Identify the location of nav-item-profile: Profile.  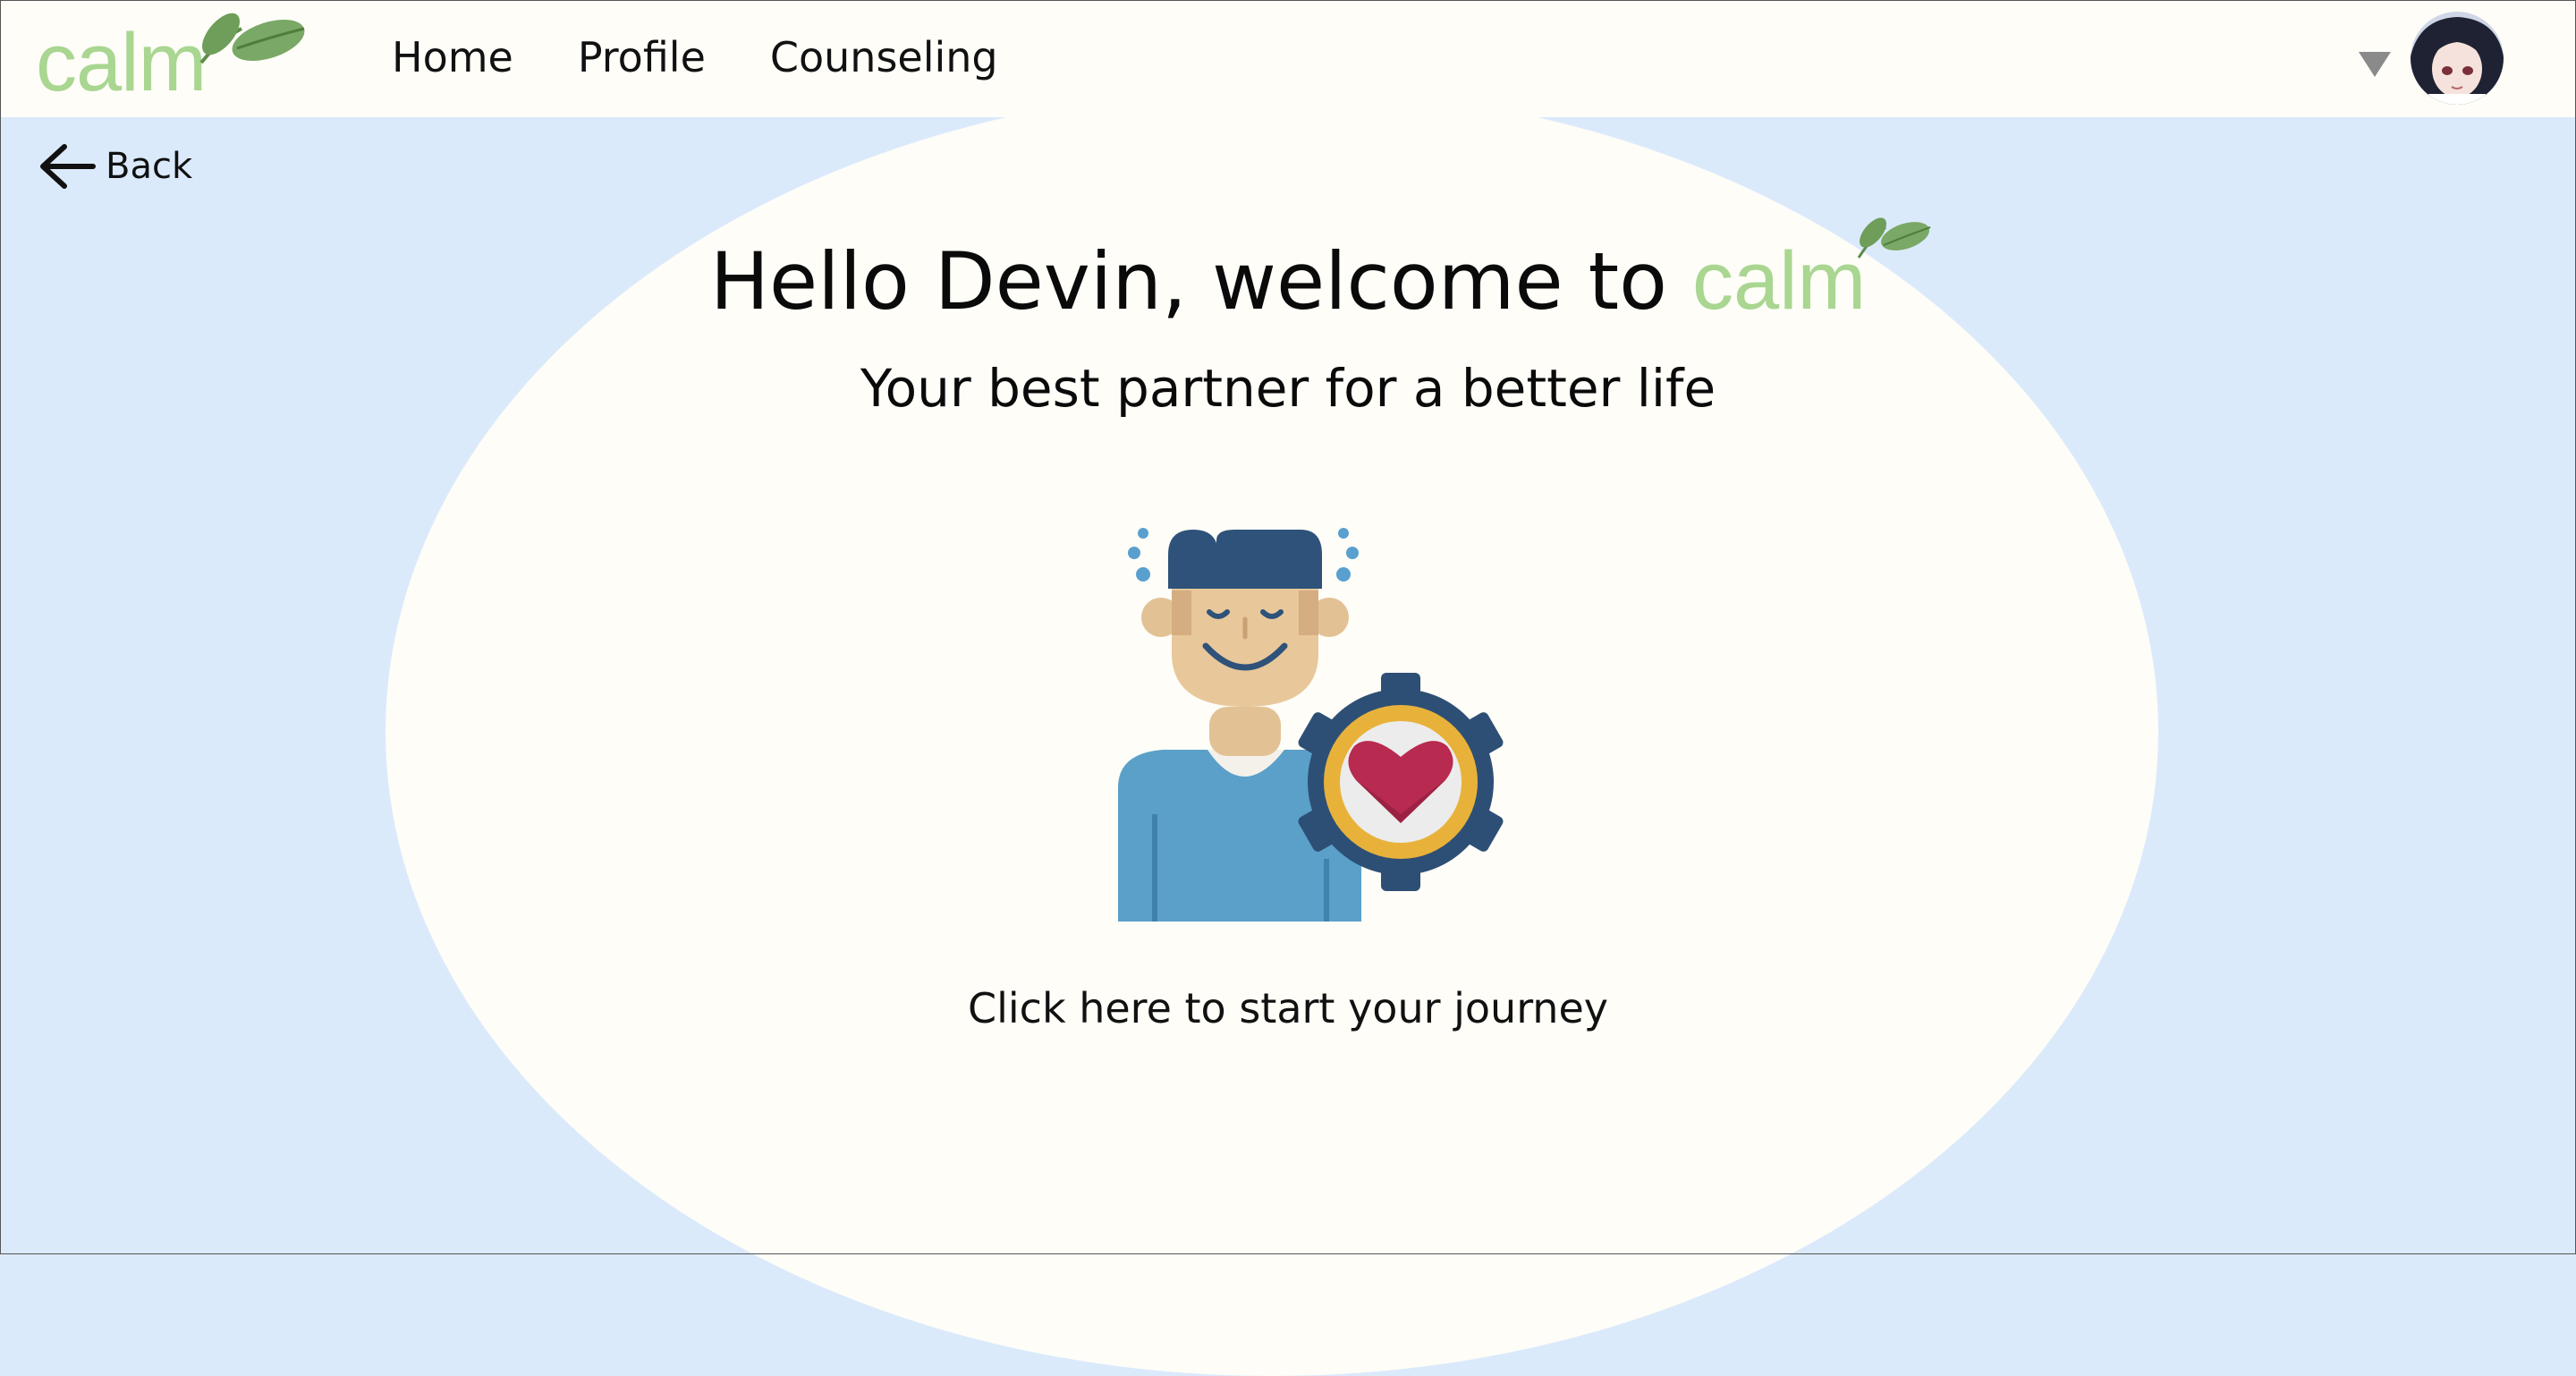
(642, 57).